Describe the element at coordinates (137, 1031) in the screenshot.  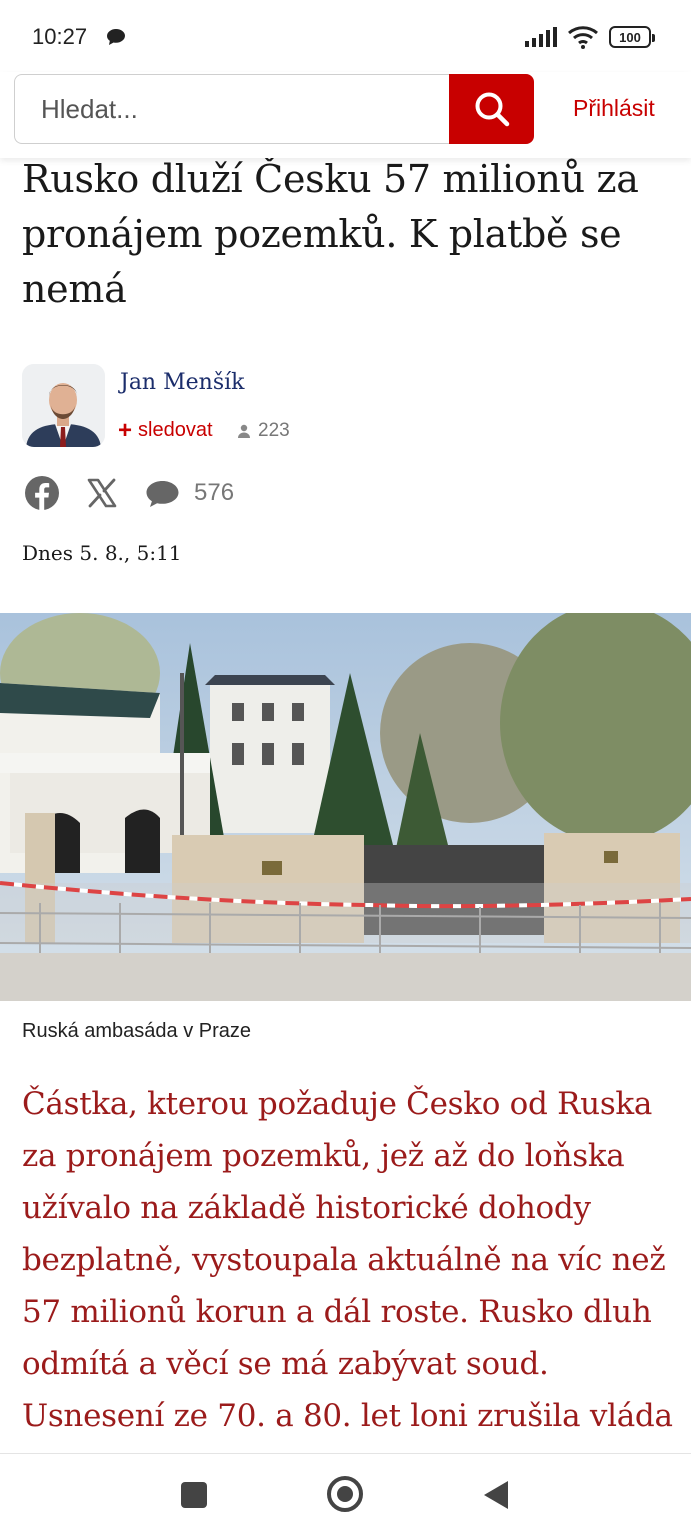
I see `photo-caption: Ruská ambasáda v Praze` at that location.